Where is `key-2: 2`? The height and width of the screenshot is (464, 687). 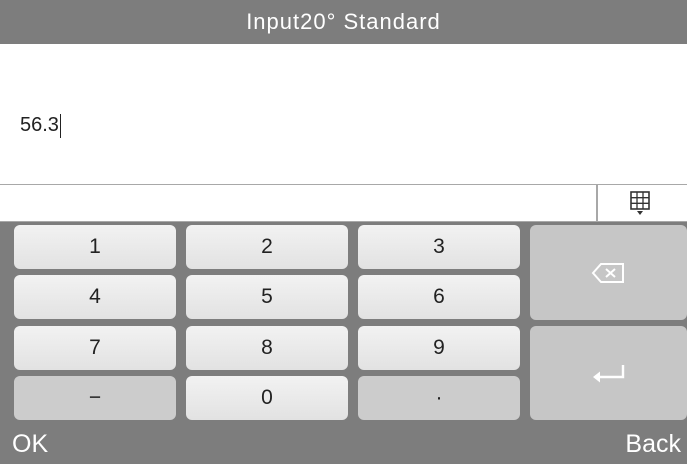
key-2: 2 is located at coordinates (267, 247).